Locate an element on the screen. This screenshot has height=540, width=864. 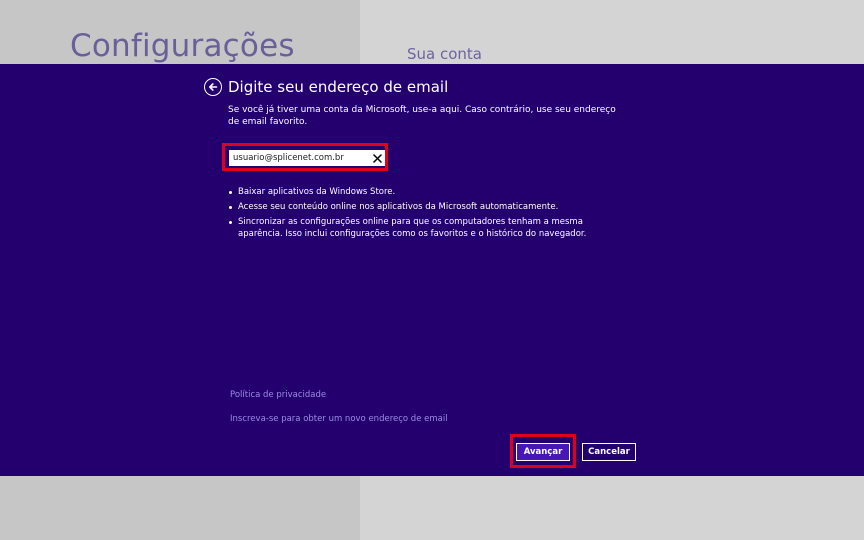
clear-button is located at coordinates (377, 158).